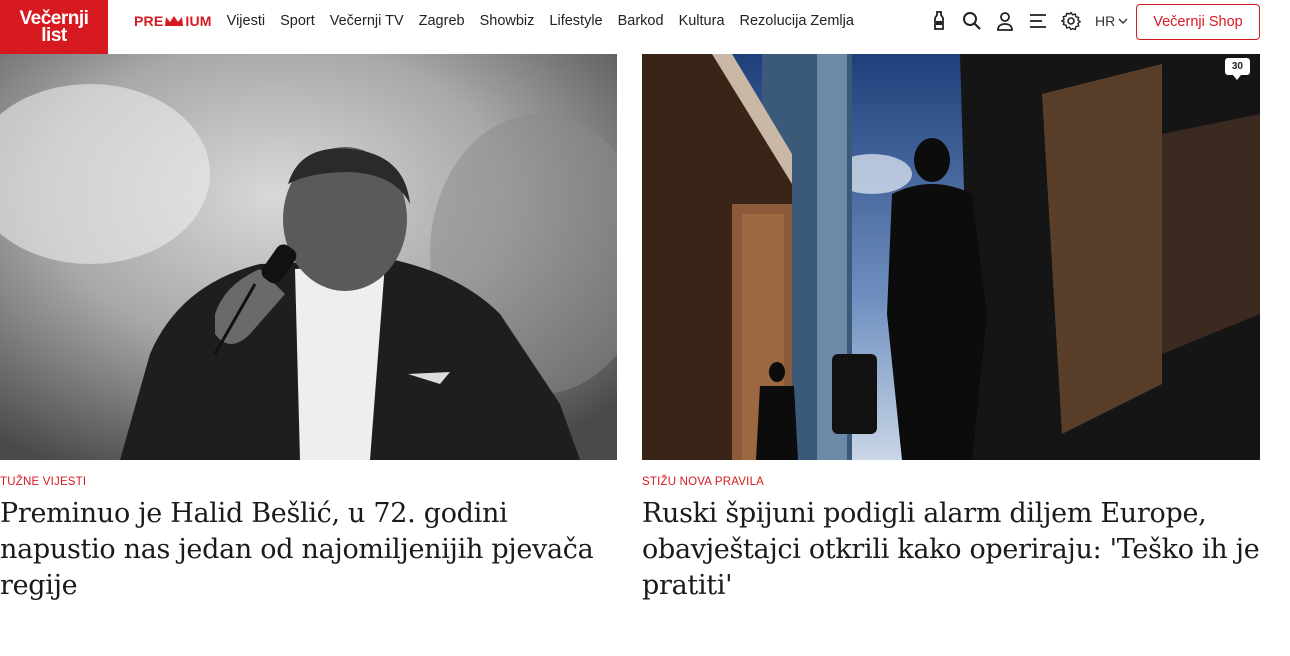 This screenshot has width=1290, height=656. I want to click on header-tools: HR, so click(1028, 21).